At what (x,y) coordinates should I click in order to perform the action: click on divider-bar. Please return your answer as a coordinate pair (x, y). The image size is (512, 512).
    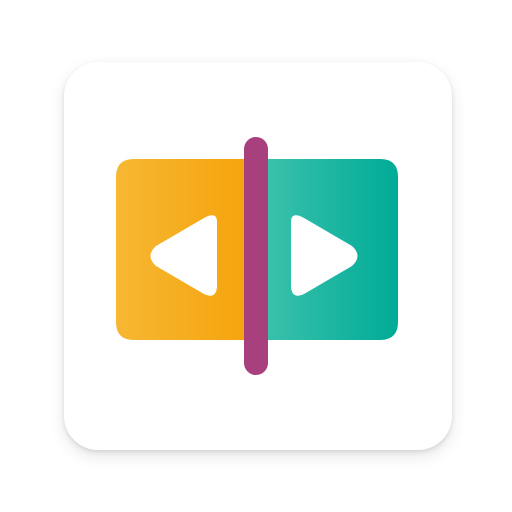
    Looking at the image, I should click on (256, 256).